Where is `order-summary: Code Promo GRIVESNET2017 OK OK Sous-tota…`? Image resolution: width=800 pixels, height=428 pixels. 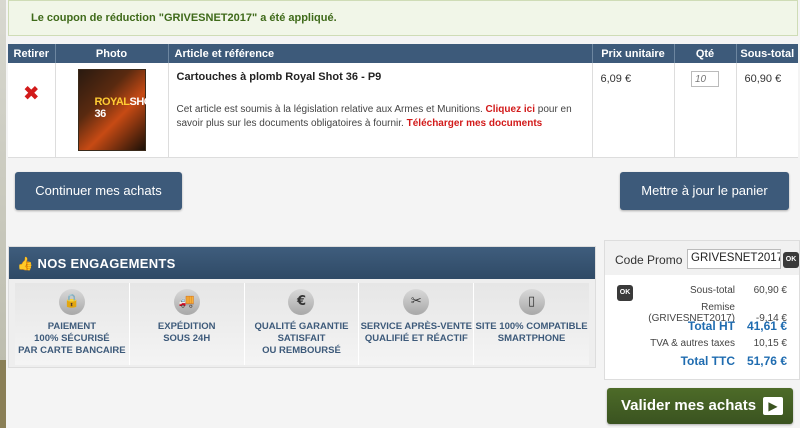 order-summary: Code Promo GRIVESNET2017 OK OK Sous-tota… is located at coordinates (702, 310).